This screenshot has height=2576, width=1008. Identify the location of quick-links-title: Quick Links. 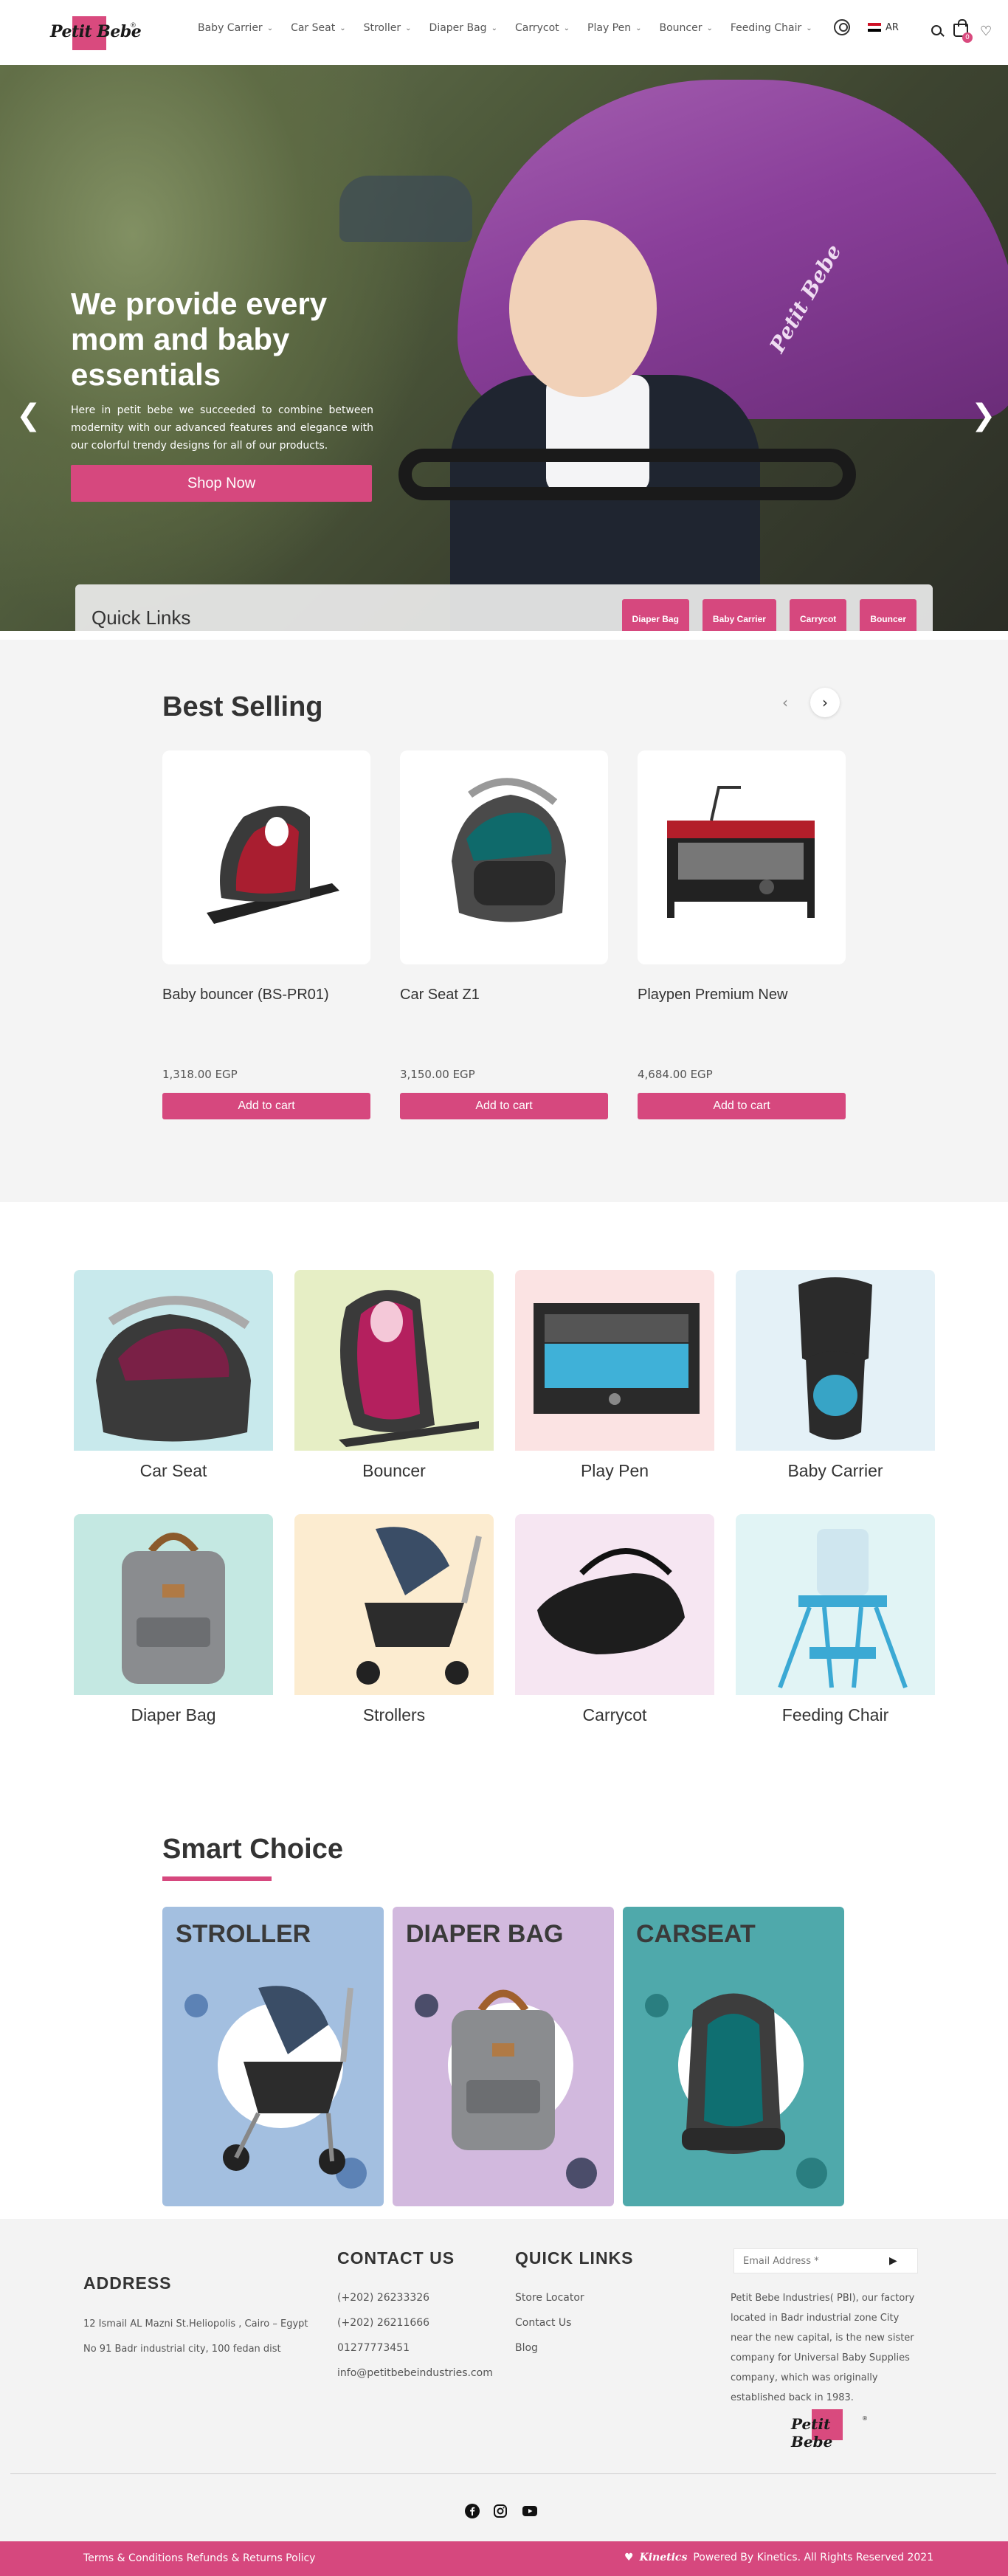
(141, 618).